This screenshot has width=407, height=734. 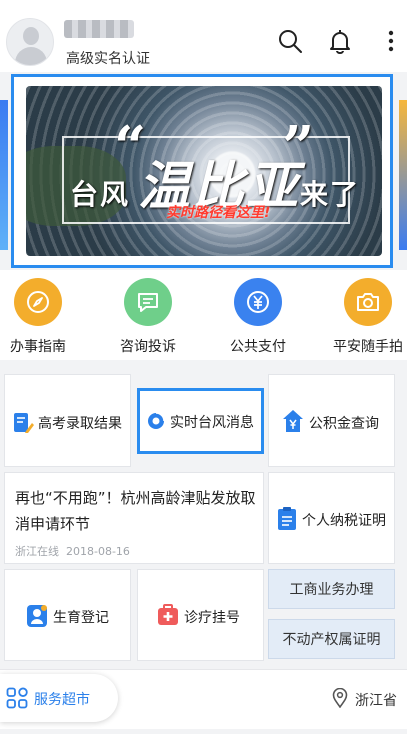 What do you see at coordinates (62, 700) in the screenshot?
I see `service-market-label: 服务超市` at bounding box center [62, 700].